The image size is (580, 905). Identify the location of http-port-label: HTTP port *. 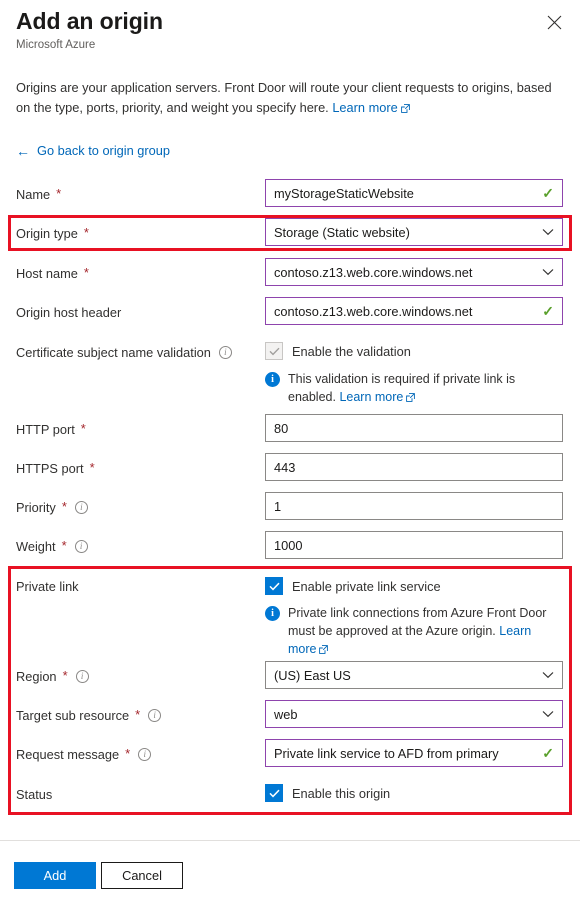
(51, 429).